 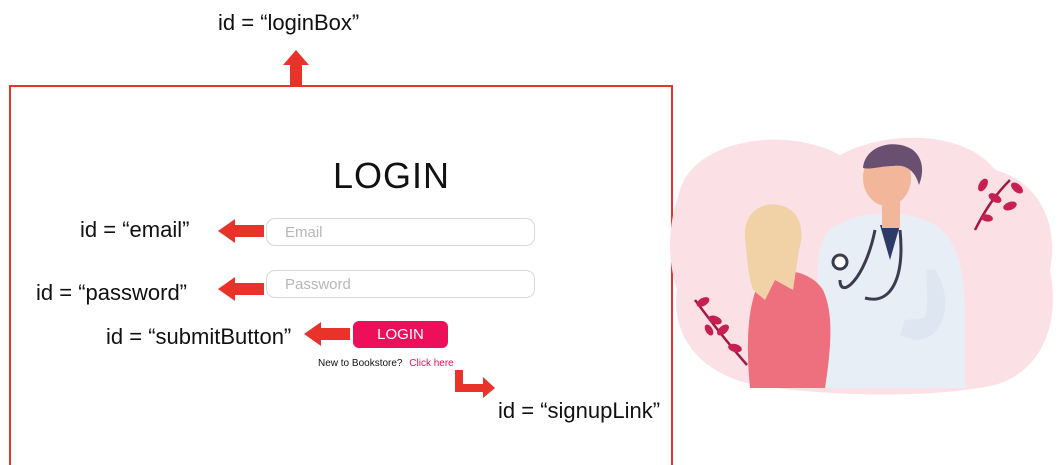 I want to click on login-title: LOGIN, so click(x=392, y=175).